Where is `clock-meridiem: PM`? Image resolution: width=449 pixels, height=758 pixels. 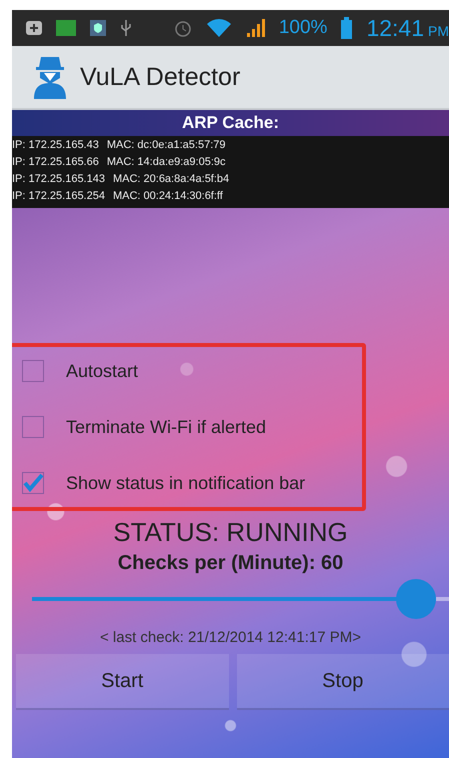
clock-meridiem: PM is located at coordinates (438, 30).